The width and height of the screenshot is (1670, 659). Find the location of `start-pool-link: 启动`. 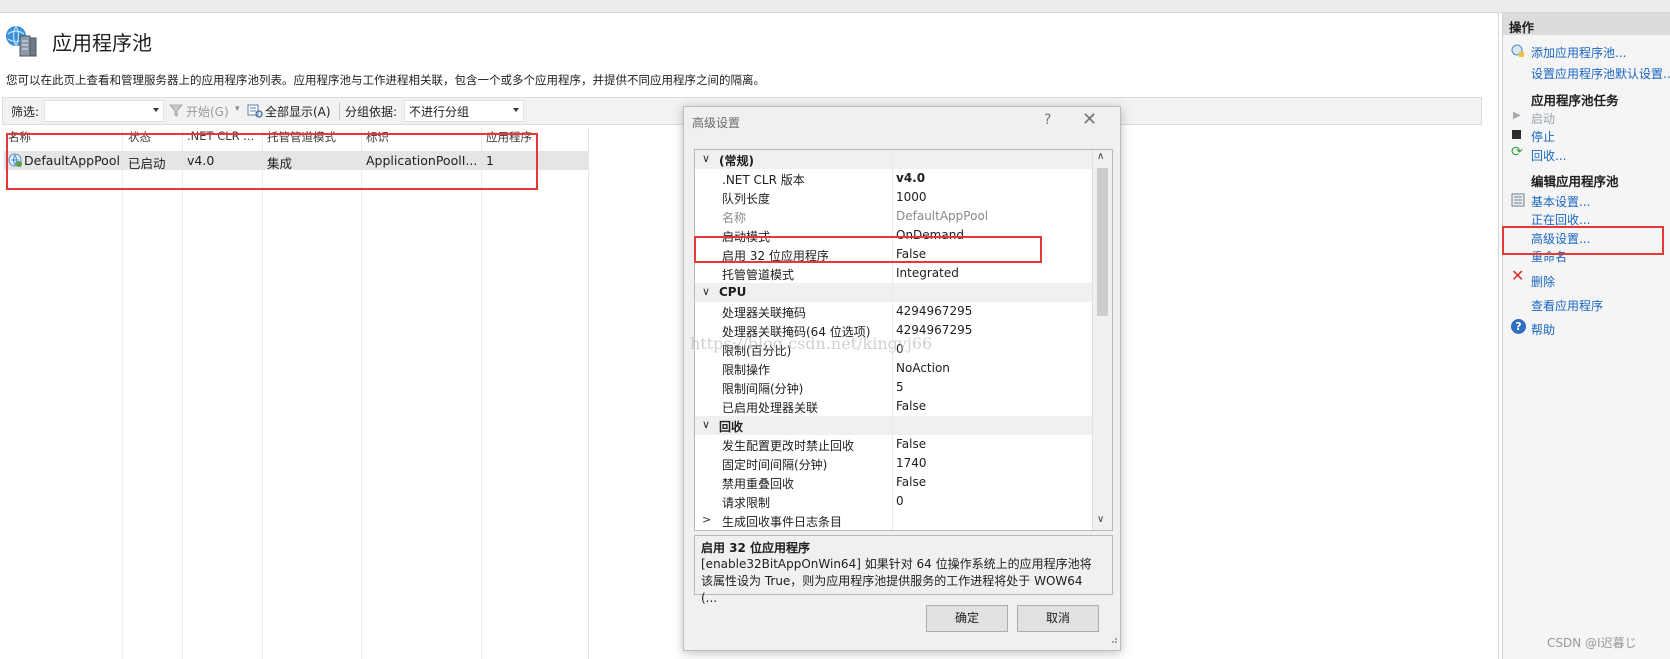

start-pool-link: 启动 is located at coordinates (1543, 118).